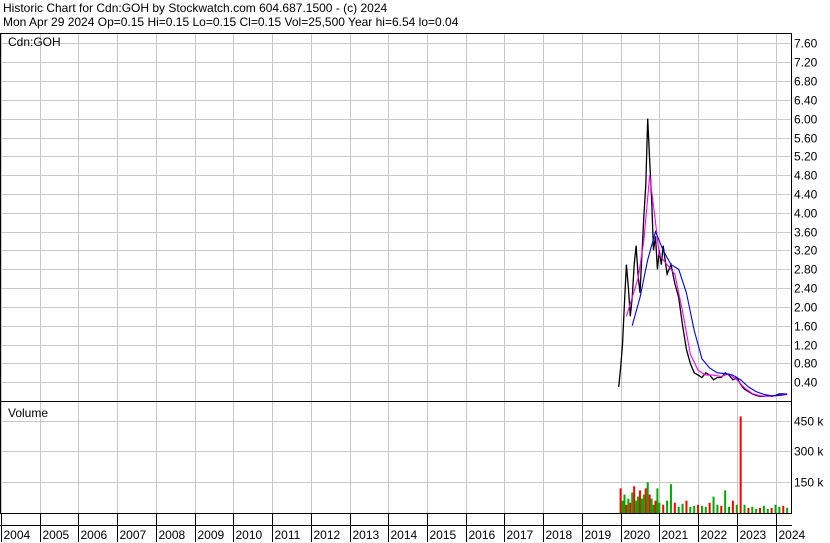 This screenshot has width=830, height=543. Describe the element at coordinates (211, 535) in the screenshot. I see `x-tick-label: 2009` at that location.